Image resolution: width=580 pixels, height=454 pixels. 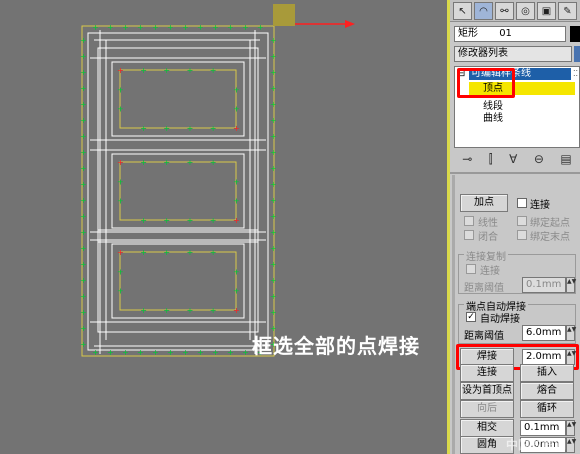 What do you see at coordinates (544, 333) in the screenshot?
I see `weld-threshold-field: 6.0mm` at bounding box center [544, 333].